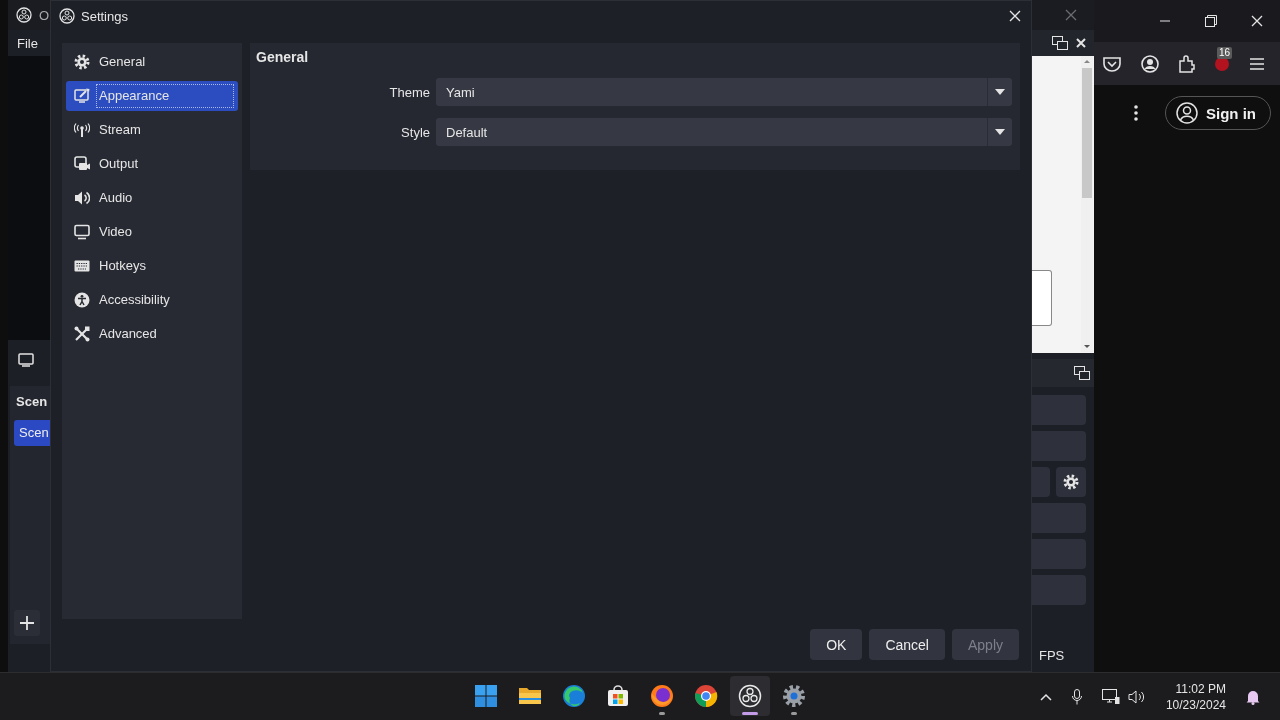 The height and width of the screenshot is (720, 1280). Describe the element at coordinates (1150, 63) in the screenshot. I see `account-icon` at that location.